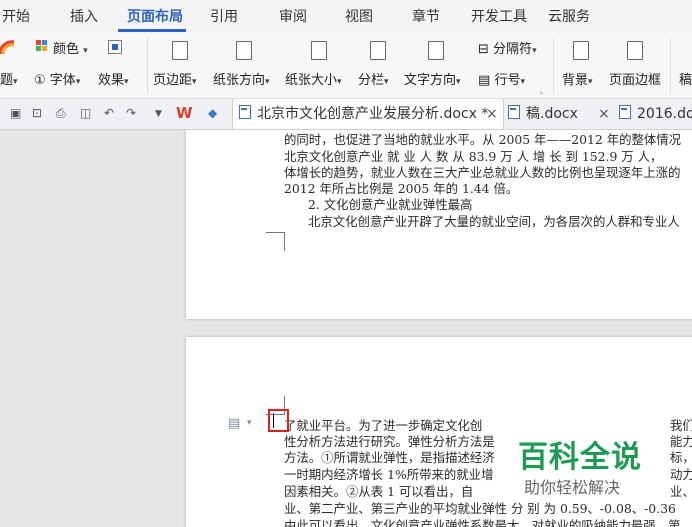 Image resolution: width=692 pixels, height=527 pixels. What do you see at coordinates (542, 90) in the screenshot?
I see `dialog-launcher-icon: ⌞` at bounding box center [542, 90].